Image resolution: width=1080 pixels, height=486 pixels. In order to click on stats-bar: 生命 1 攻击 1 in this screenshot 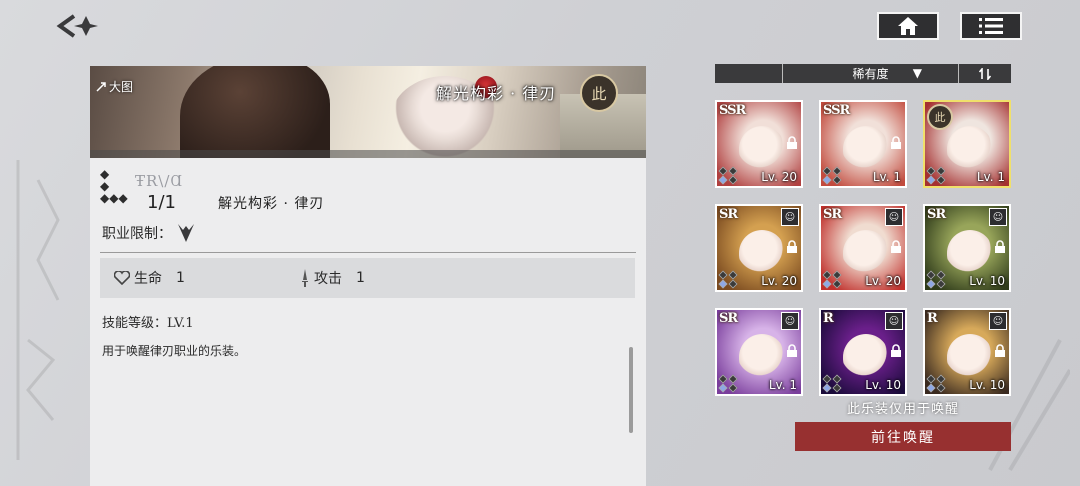, I will do `click(367, 278)`.